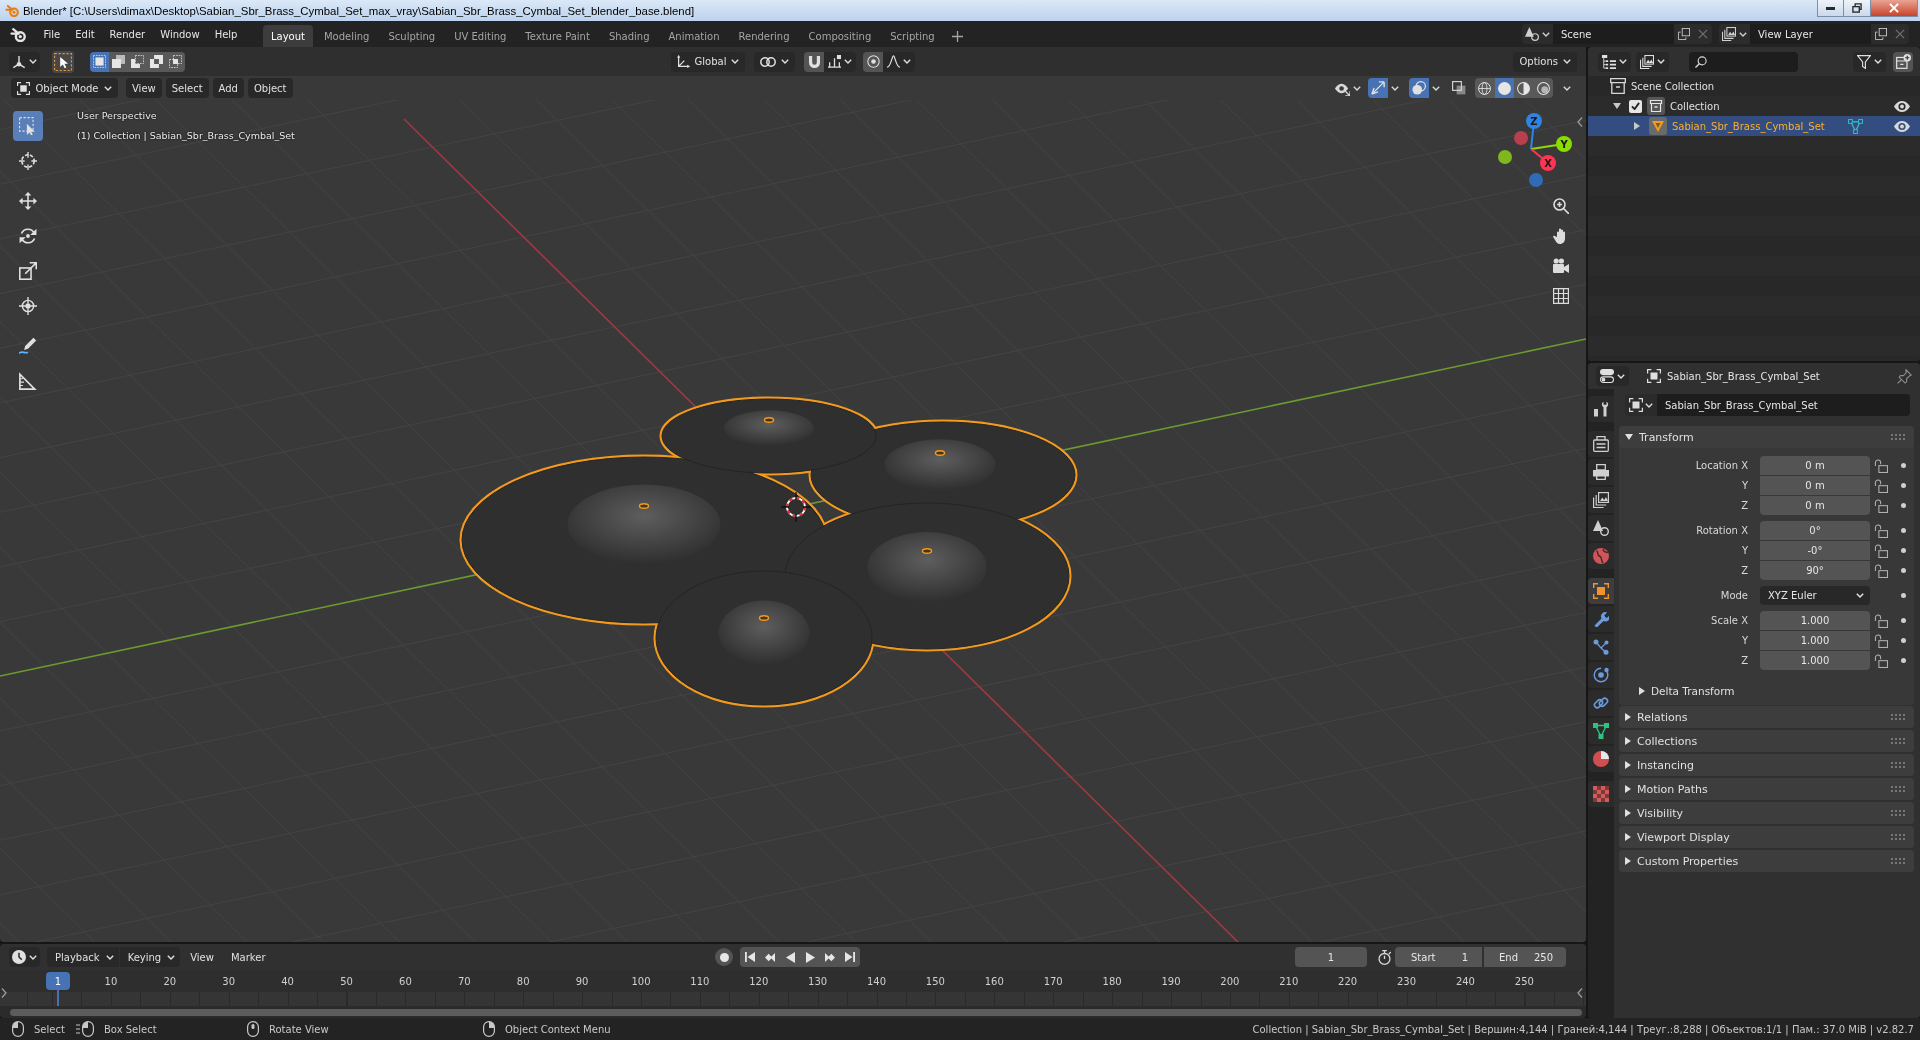 This screenshot has width=1920, height=1040. What do you see at coordinates (1783, 405) in the screenshot?
I see `object-name-field: Sabian_Sbr_Brass_Cymbal_Set` at bounding box center [1783, 405].